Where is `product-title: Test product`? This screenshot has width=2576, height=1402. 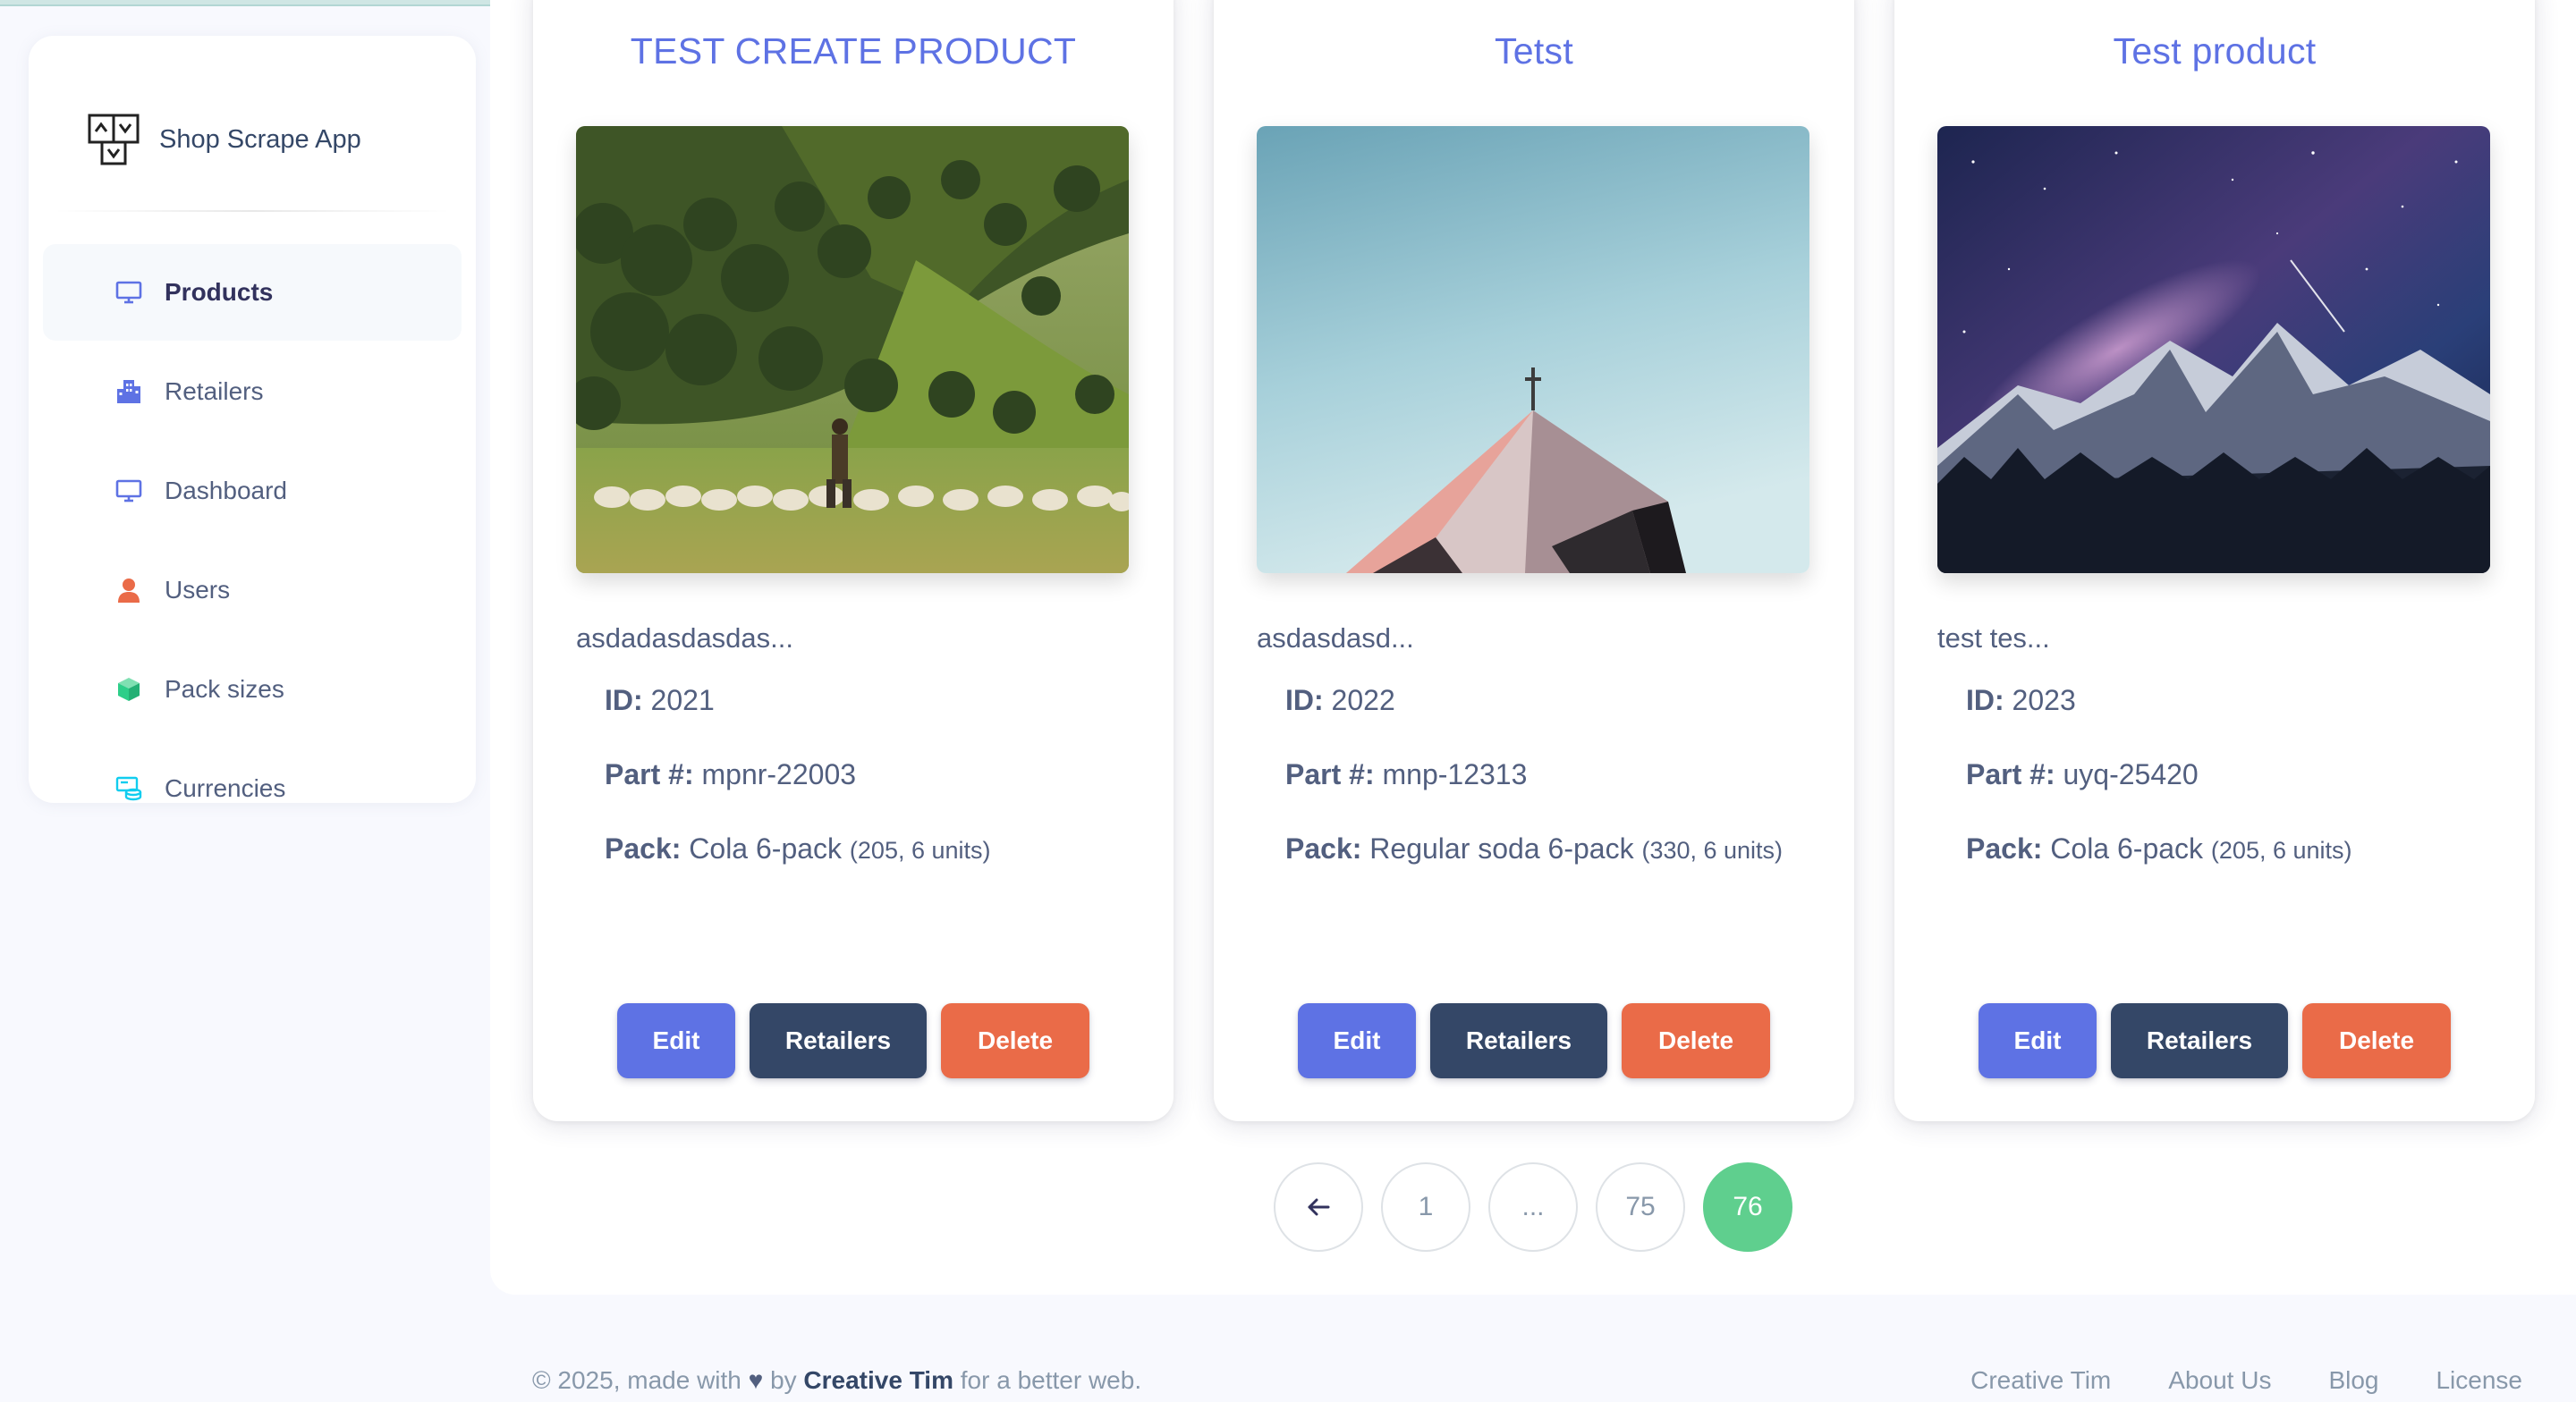
product-title: Test product is located at coordinates (2214, 51).